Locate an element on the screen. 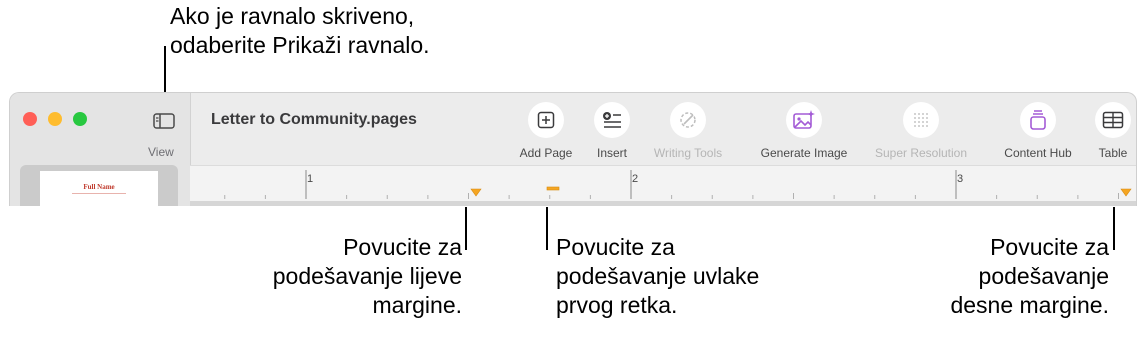 The image size is (1144, 338). content-hub-button: Content Hub is located at coordinates (1038, 131).